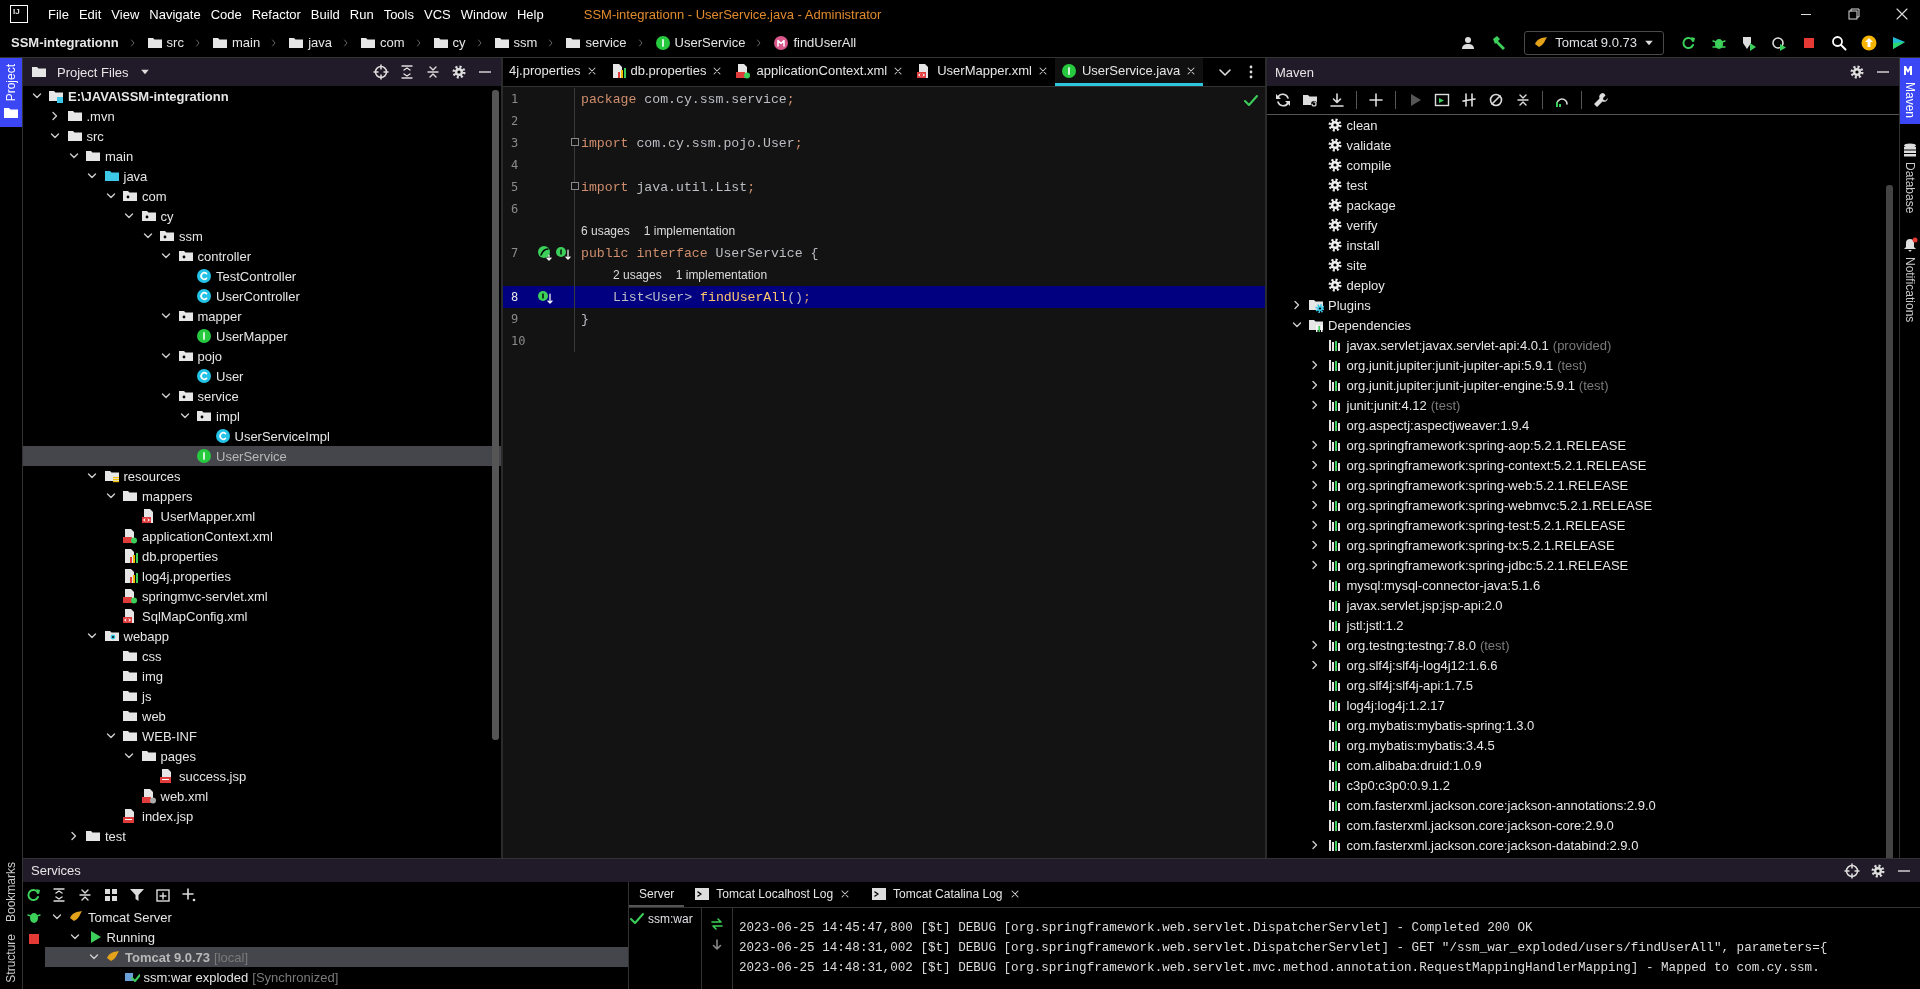 Image resolution: width=1920 pixels, height=989 pixels. I want to click on tool-window-tab: Database, so click(1910, 179).